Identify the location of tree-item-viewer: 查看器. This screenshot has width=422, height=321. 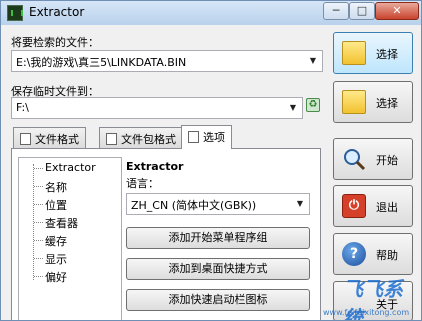
(56, 223).